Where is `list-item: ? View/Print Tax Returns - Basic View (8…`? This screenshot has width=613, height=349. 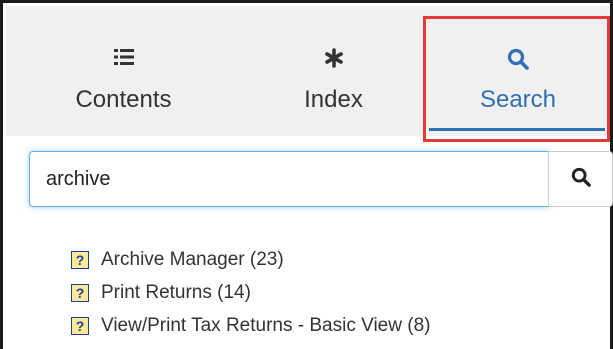
list-item: ? View/Print Tax Returns - Basic View (8… is located at coordinates (342, 325).